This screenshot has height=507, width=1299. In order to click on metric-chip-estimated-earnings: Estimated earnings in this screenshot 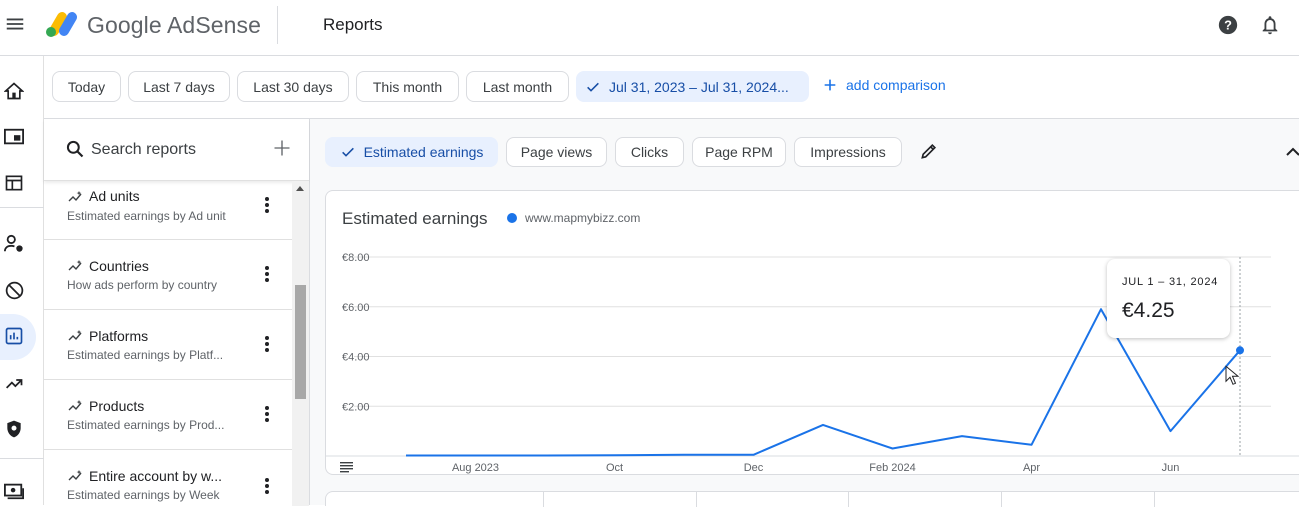, I will do `click(411, 152)`.